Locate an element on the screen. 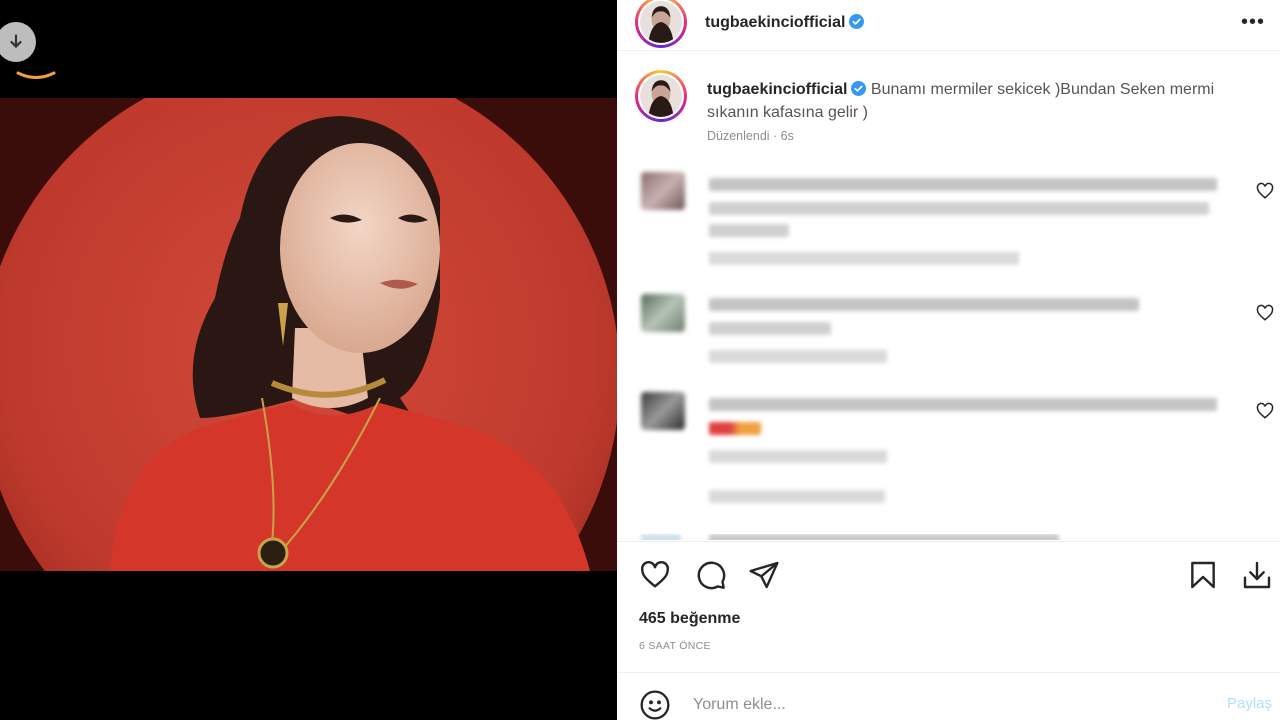 The image size is (1280, 720). comment-item is located at coordinates (948, 537).